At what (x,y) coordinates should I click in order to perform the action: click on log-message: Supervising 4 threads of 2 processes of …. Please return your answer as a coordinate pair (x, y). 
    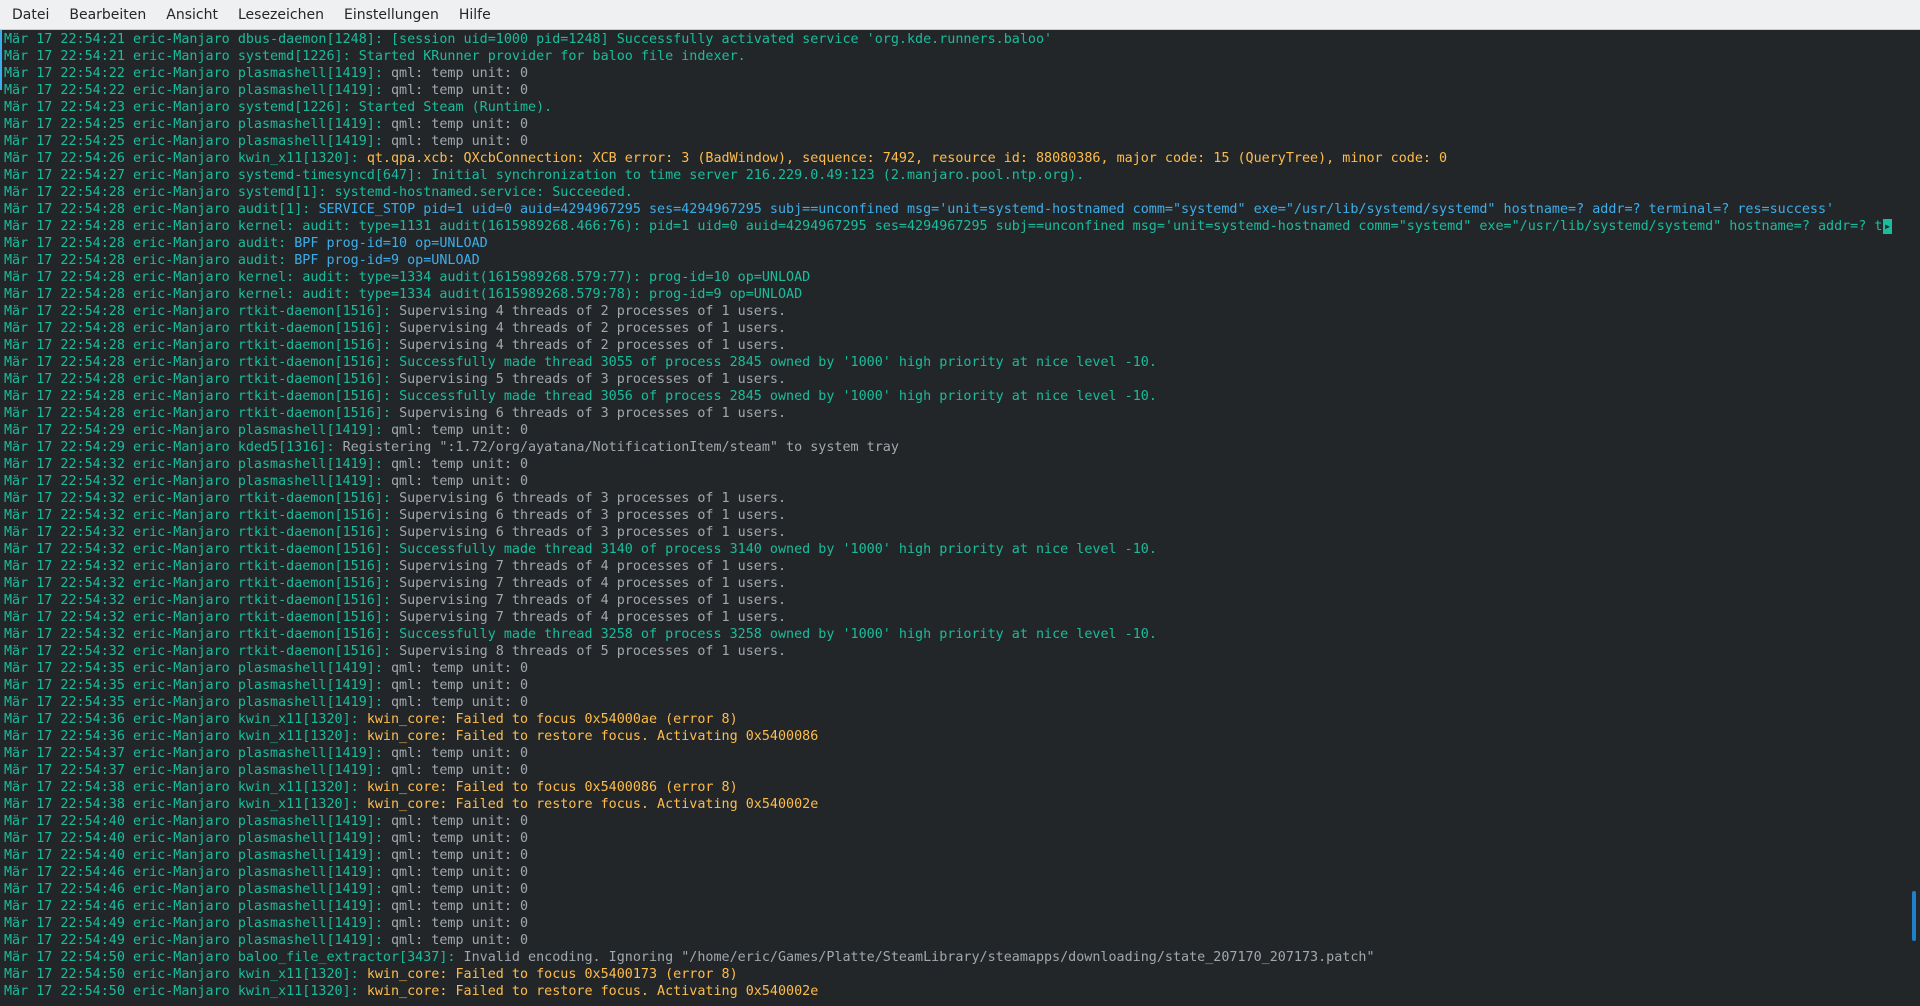
    Looking at the image, I should click on (593, 328).